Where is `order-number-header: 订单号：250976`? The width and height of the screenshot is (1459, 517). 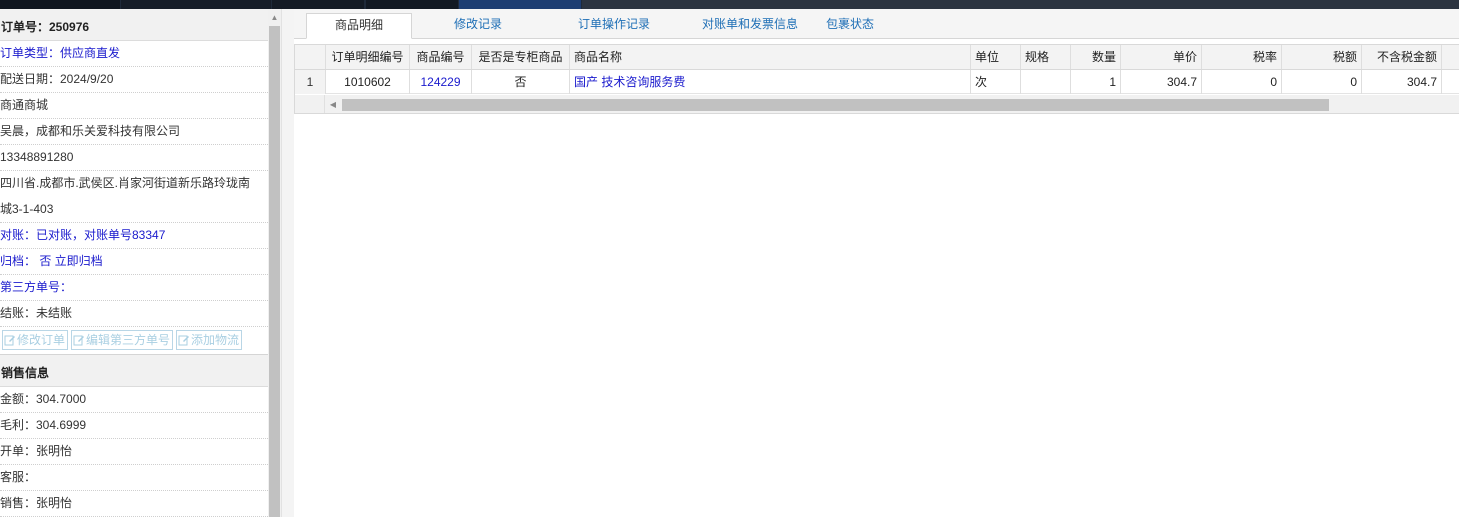
order-number-header: 订单号：250976 is located at coordinates (134, 25).